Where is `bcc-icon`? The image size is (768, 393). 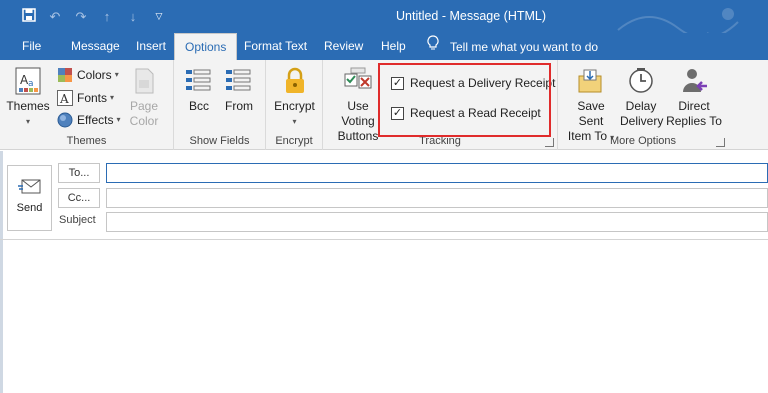 bcc-icon is located at coordinates (199, 81).